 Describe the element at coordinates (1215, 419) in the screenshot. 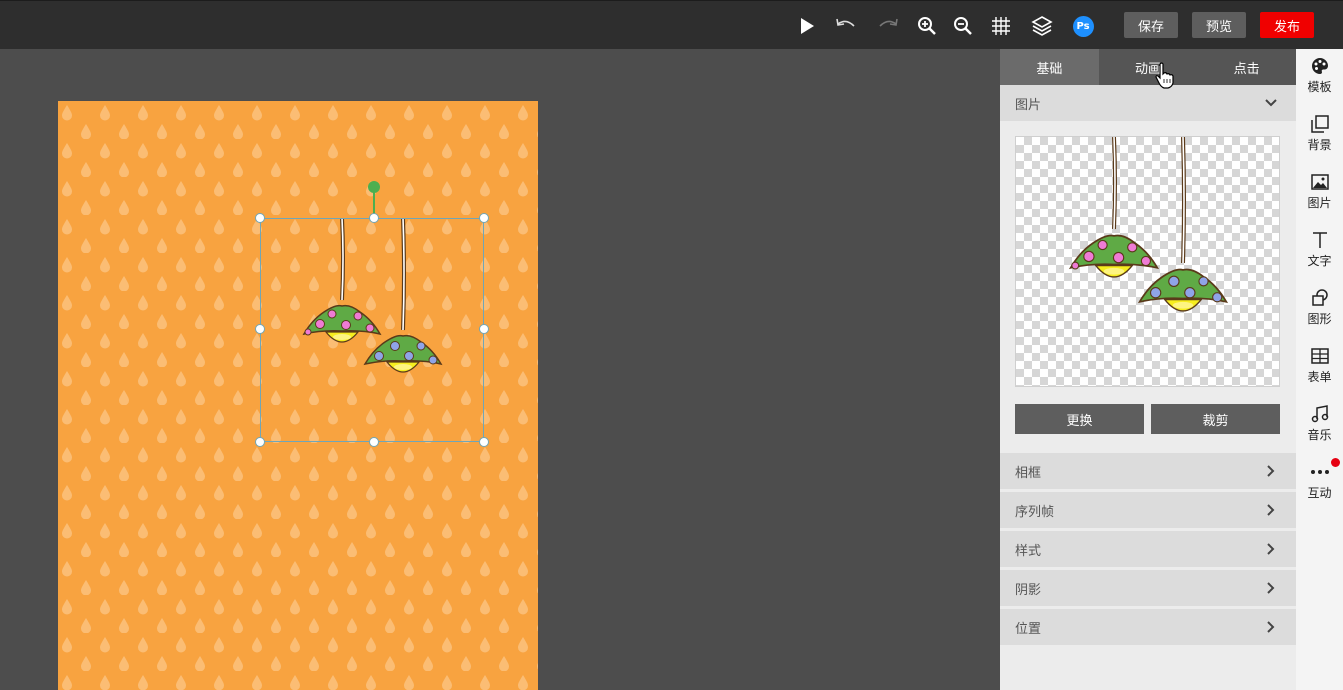

I see `crop-image-button: 裁剪` at that location.